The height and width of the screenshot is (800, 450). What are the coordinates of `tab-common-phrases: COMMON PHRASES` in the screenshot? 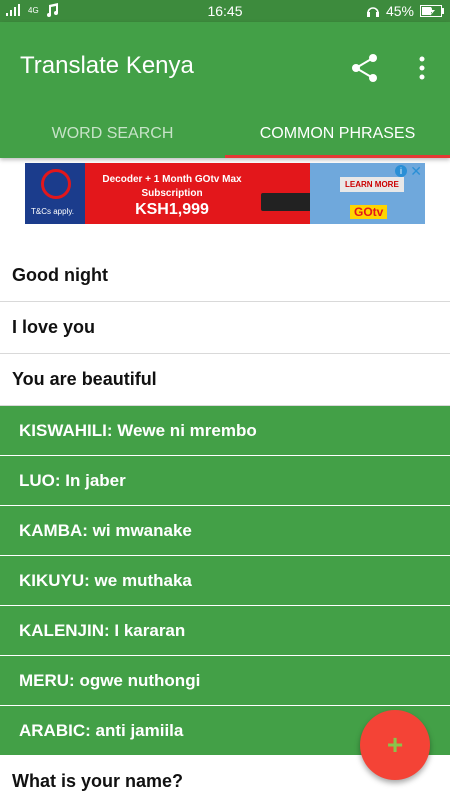 It's located at (337, 135).